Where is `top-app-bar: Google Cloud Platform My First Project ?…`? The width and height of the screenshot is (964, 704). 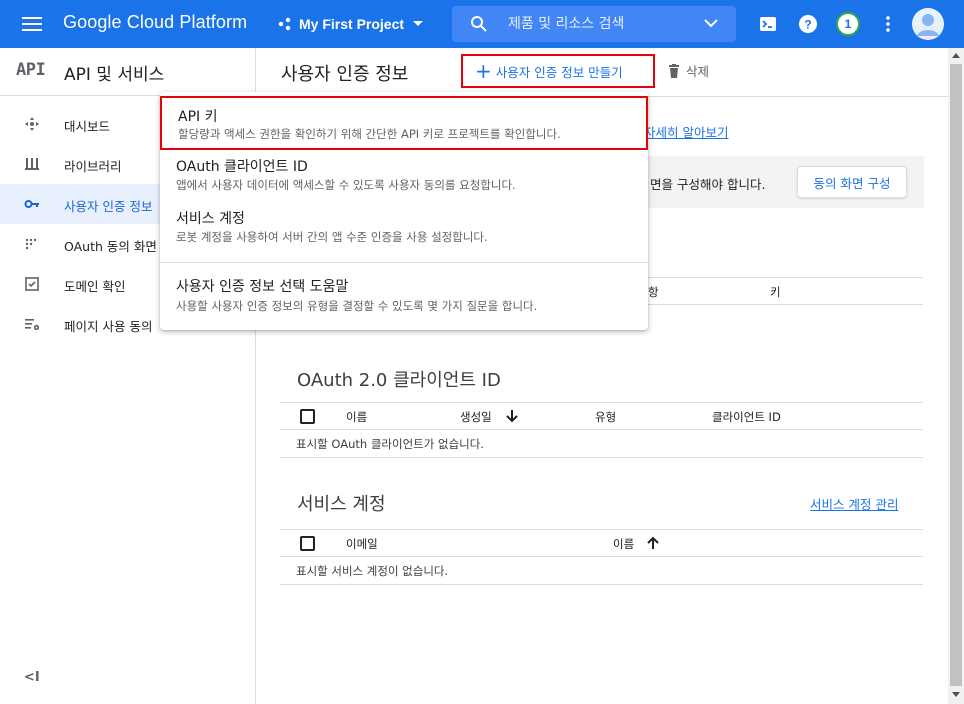 top-app-bar: Google Cloud Platform My First Project ?… is located at coordinates (482, 24).